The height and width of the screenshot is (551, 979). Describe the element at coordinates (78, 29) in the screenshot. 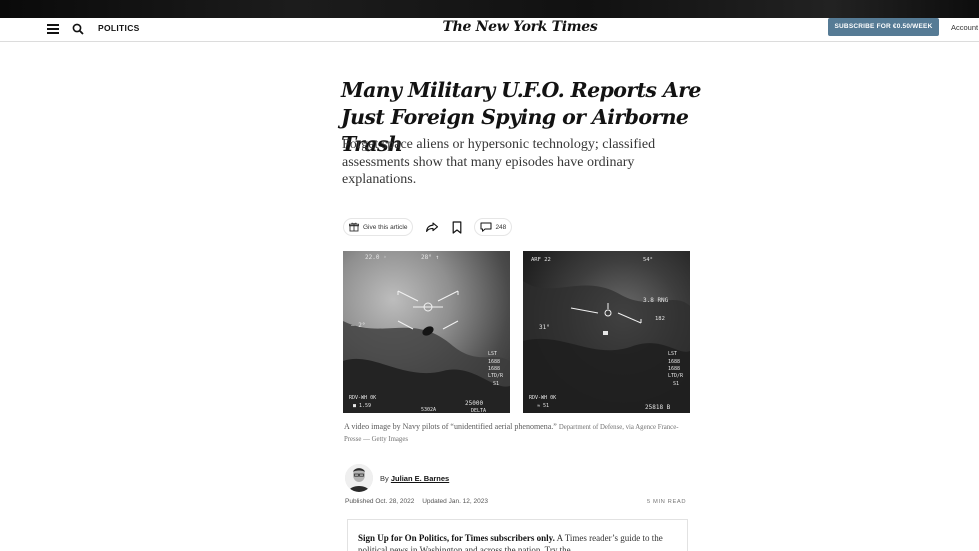

I see `search-icon` at that location.